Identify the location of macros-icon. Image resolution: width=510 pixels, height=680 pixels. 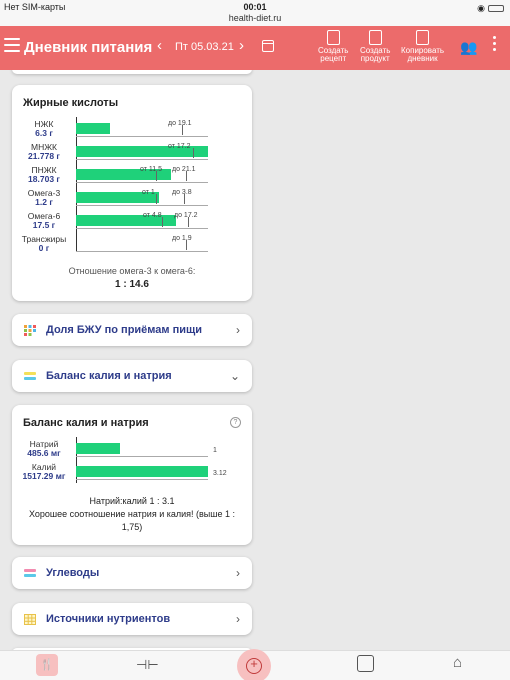
(30, 330).